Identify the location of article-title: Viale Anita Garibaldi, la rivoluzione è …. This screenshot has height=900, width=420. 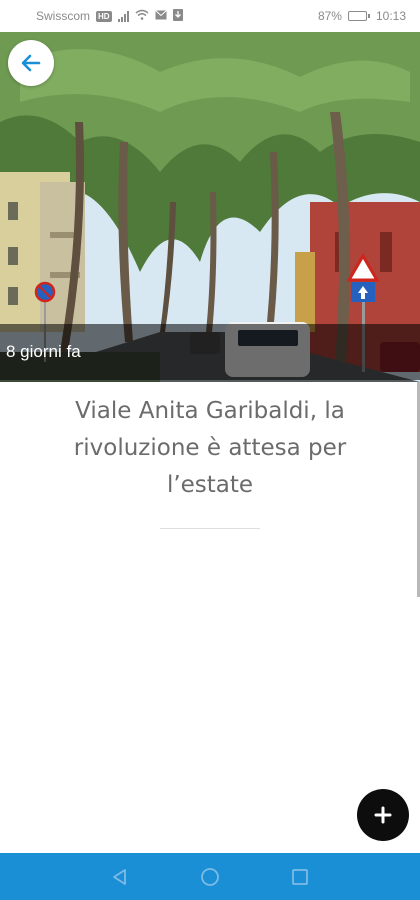
(210, 448).